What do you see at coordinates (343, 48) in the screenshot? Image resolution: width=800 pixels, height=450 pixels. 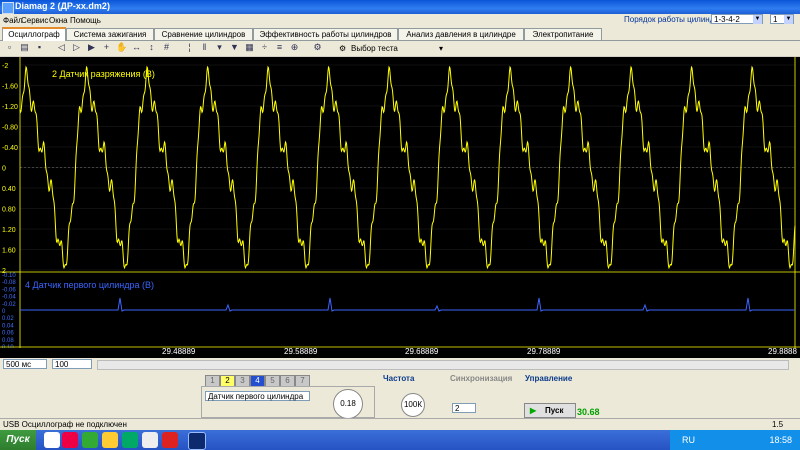 I see `test-icon: ⚙` at bounding box center [343, 48].